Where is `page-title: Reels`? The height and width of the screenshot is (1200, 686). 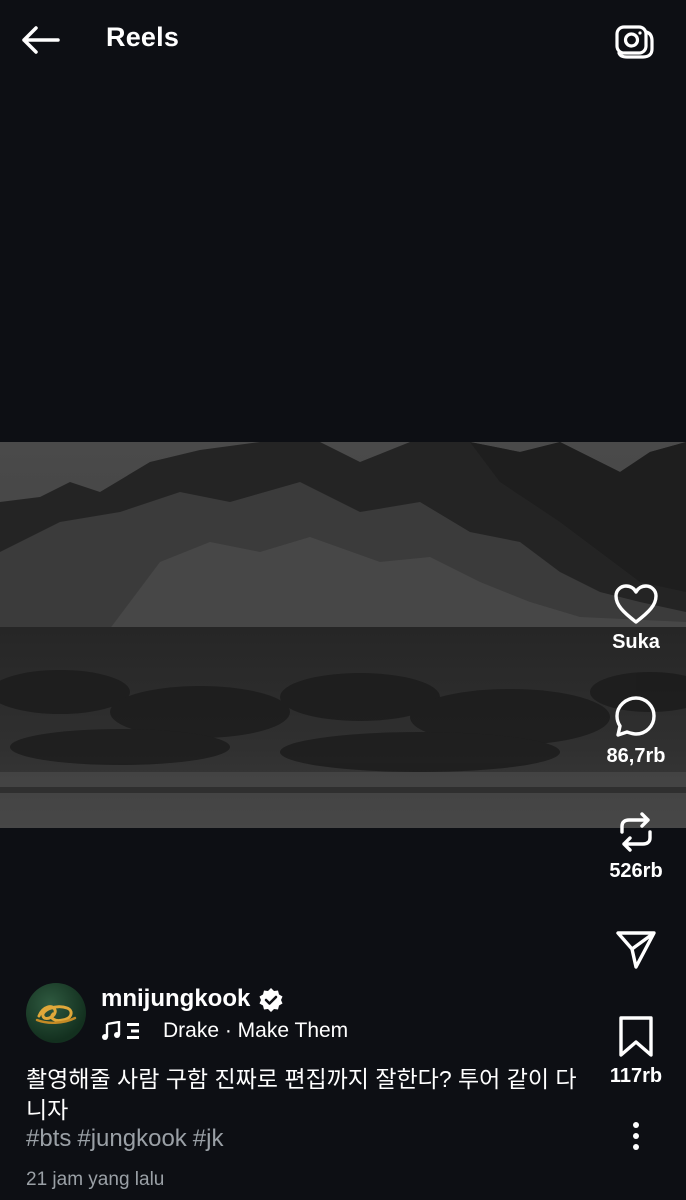
page-title: Reels is located at coordinates (143, 37).